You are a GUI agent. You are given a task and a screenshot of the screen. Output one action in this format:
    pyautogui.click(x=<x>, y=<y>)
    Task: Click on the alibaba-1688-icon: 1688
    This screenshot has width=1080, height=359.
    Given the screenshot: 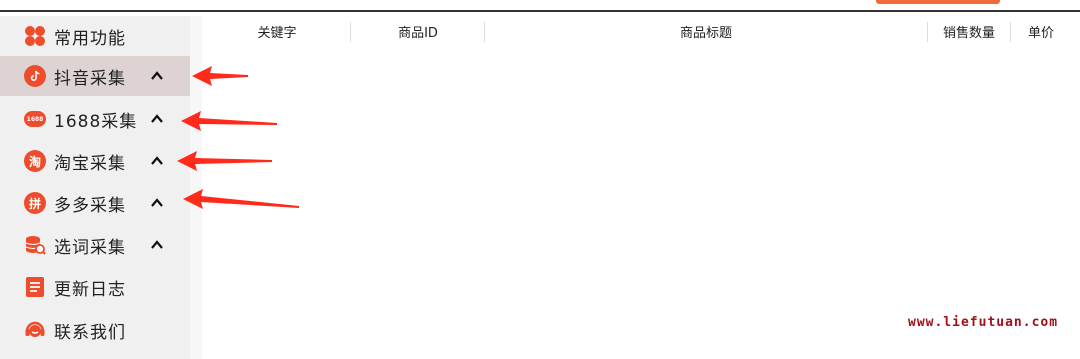 What is the action you would take?
    pyautogui.click(x=35, y=119)
    